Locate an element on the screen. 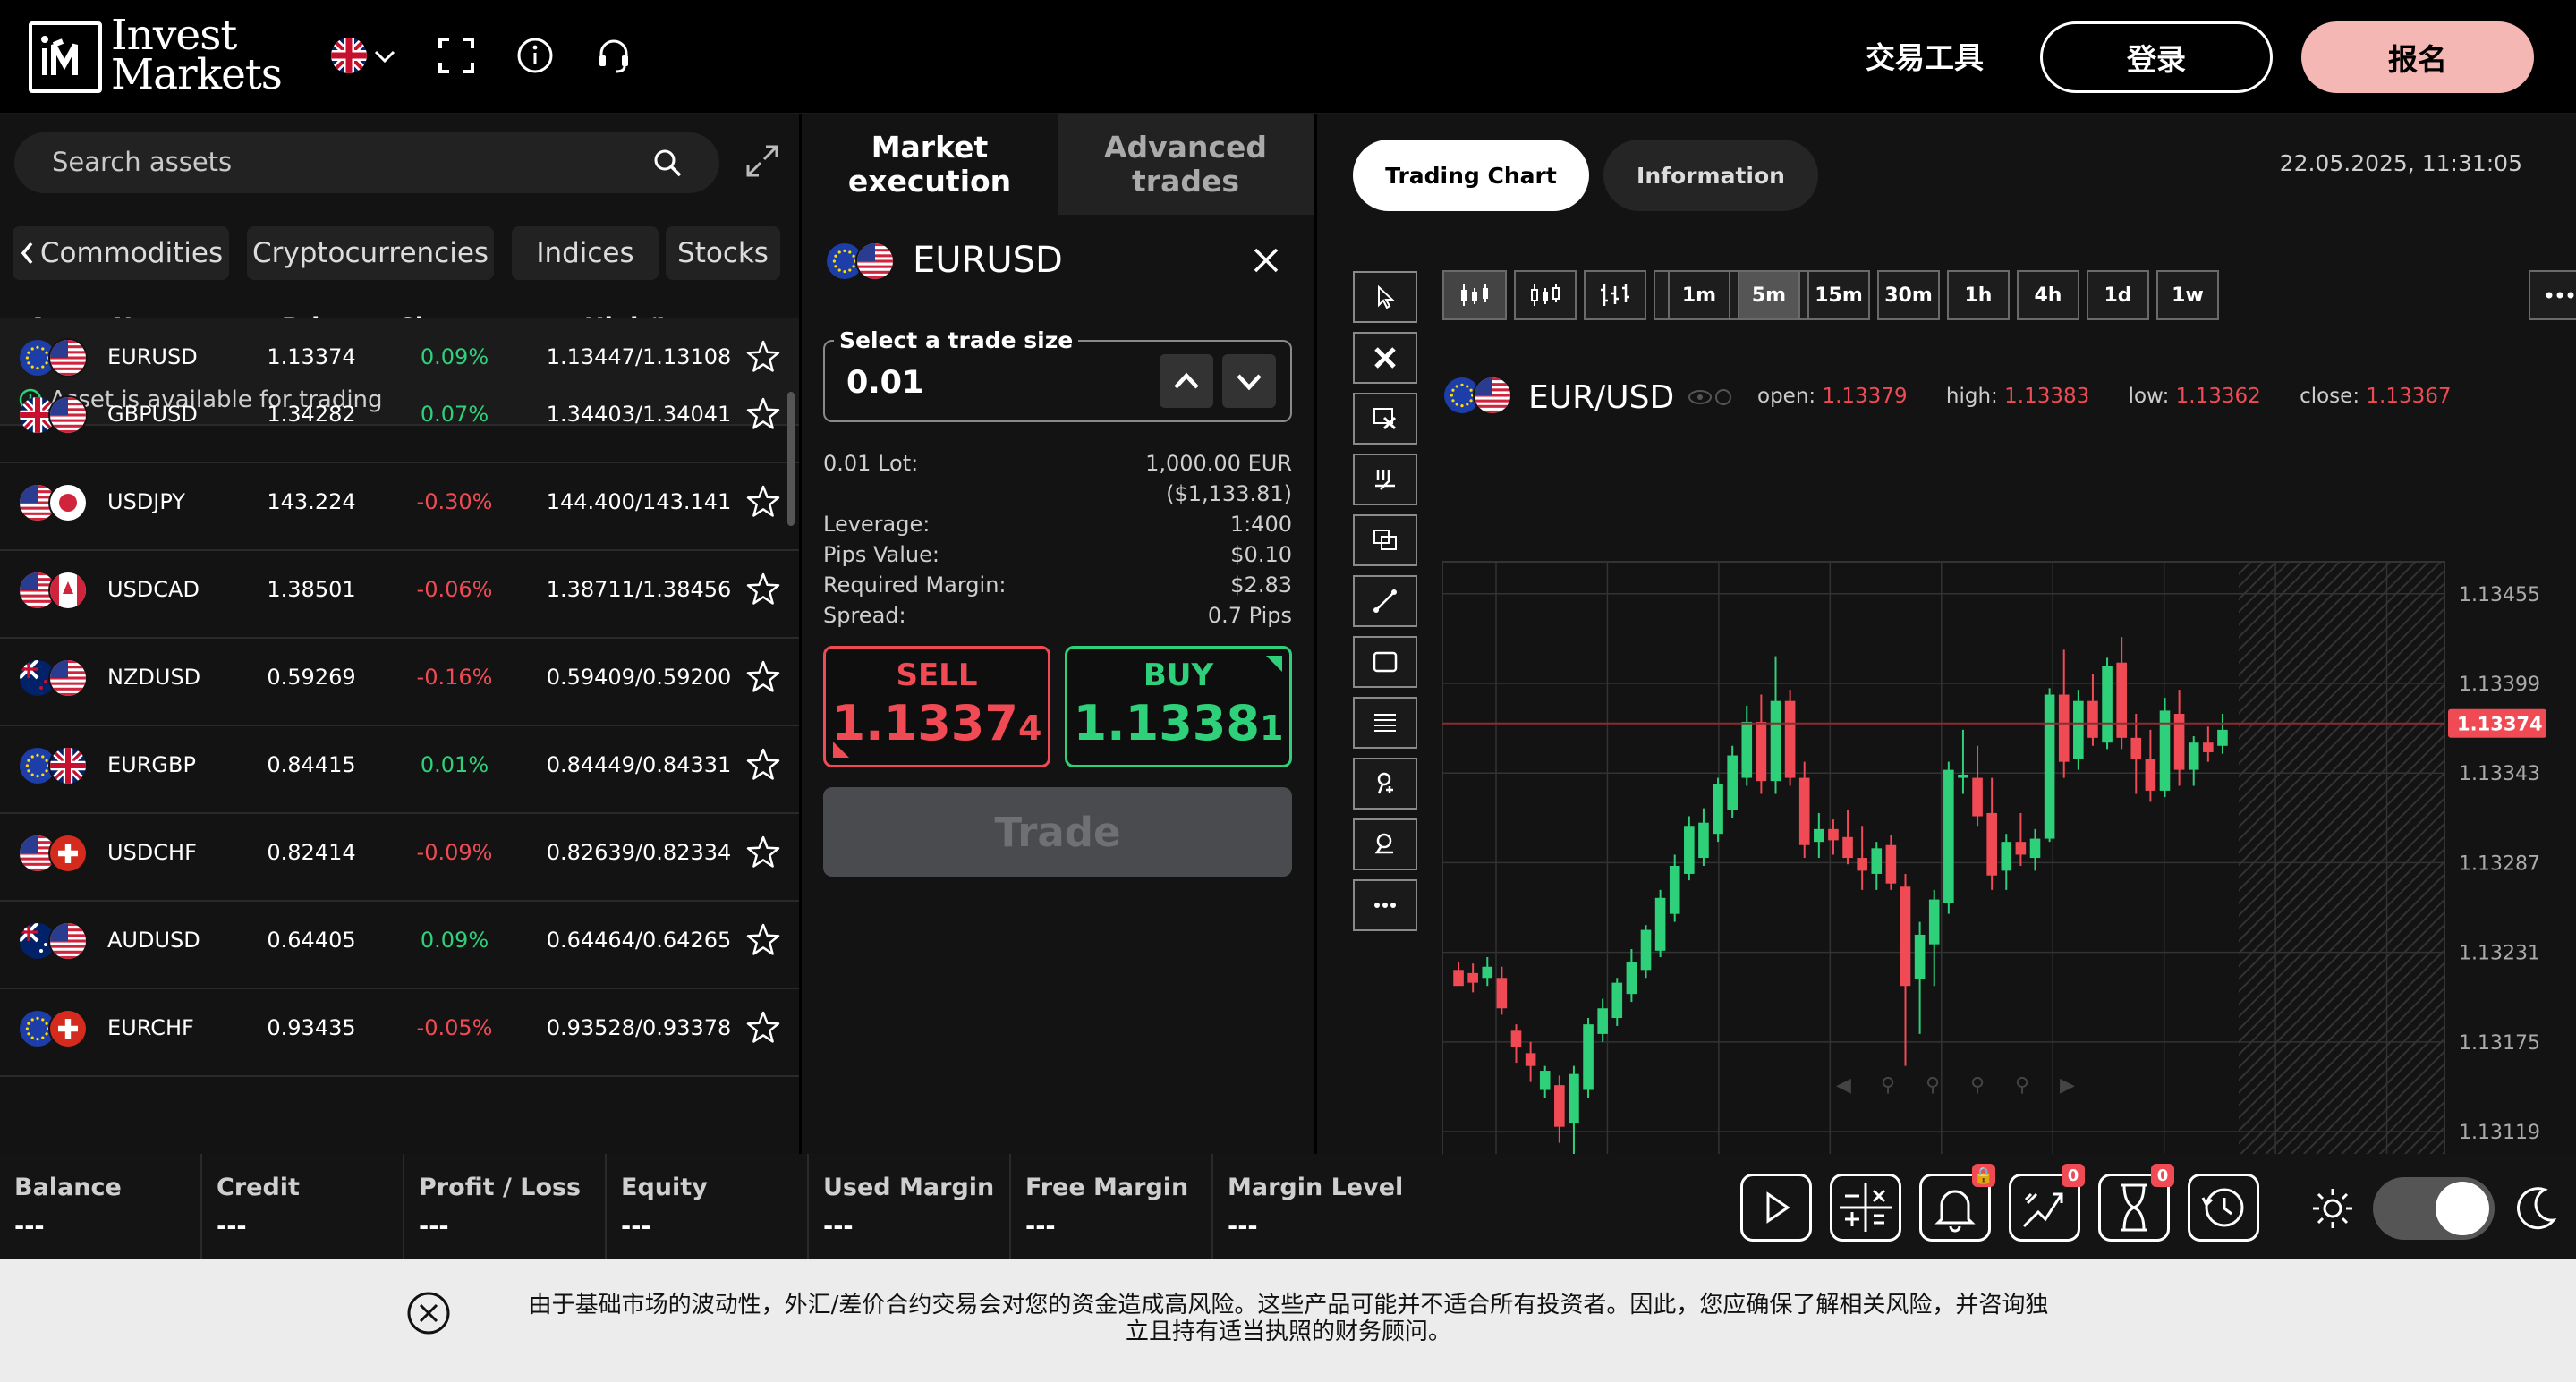 The width and height of the screenshot is (2576, 1382). category-stocks: Stocks is located at coordinates (723, 253).